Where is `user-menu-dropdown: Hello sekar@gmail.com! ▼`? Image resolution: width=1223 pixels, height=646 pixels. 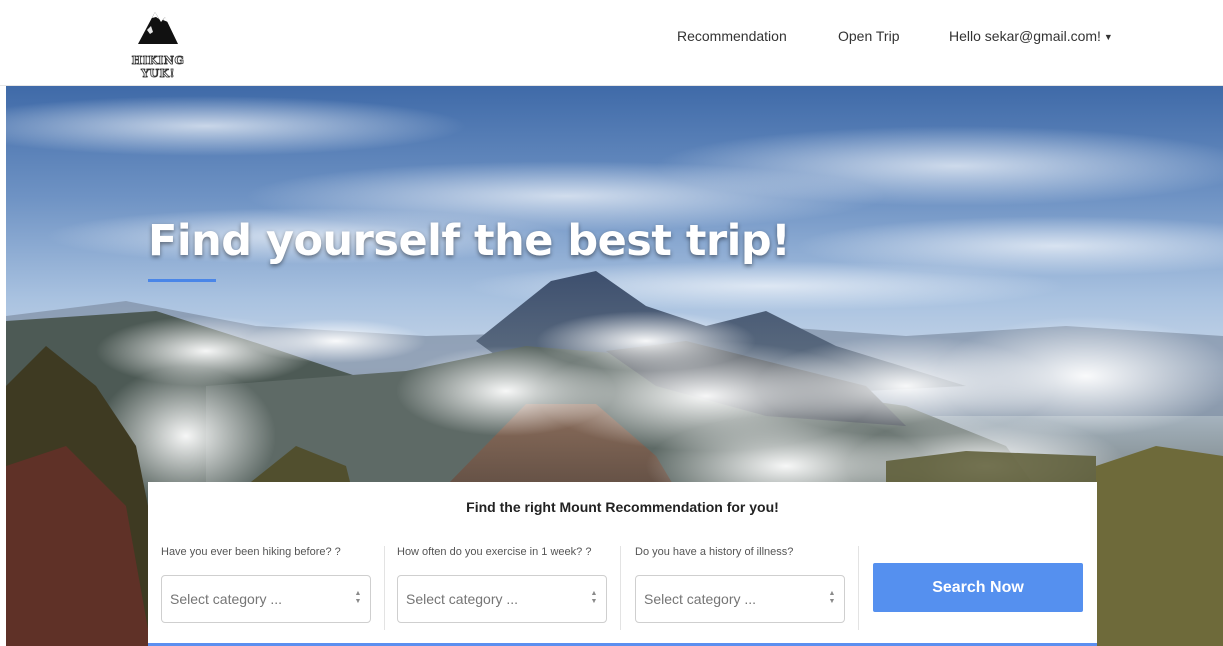
user-menu-dropdown: Hello sekar@gmail.com! ▼ is located at coordinates (1031, 36).